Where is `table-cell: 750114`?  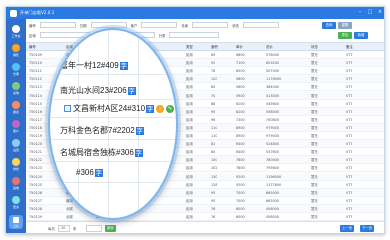 table-cell: 750114 is located at coordinates (35, 95).